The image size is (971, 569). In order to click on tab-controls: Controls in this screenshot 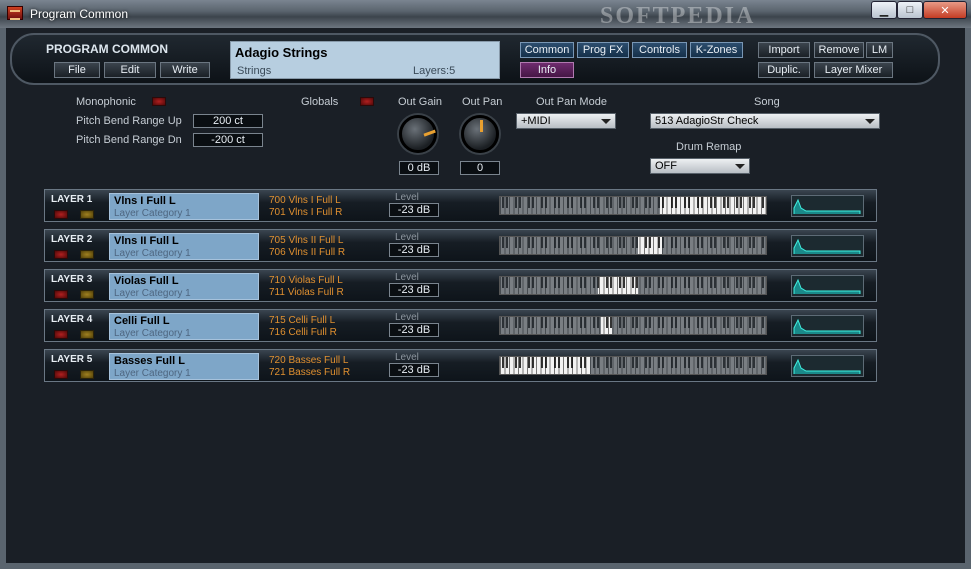, I will do `click(659, 50)`.